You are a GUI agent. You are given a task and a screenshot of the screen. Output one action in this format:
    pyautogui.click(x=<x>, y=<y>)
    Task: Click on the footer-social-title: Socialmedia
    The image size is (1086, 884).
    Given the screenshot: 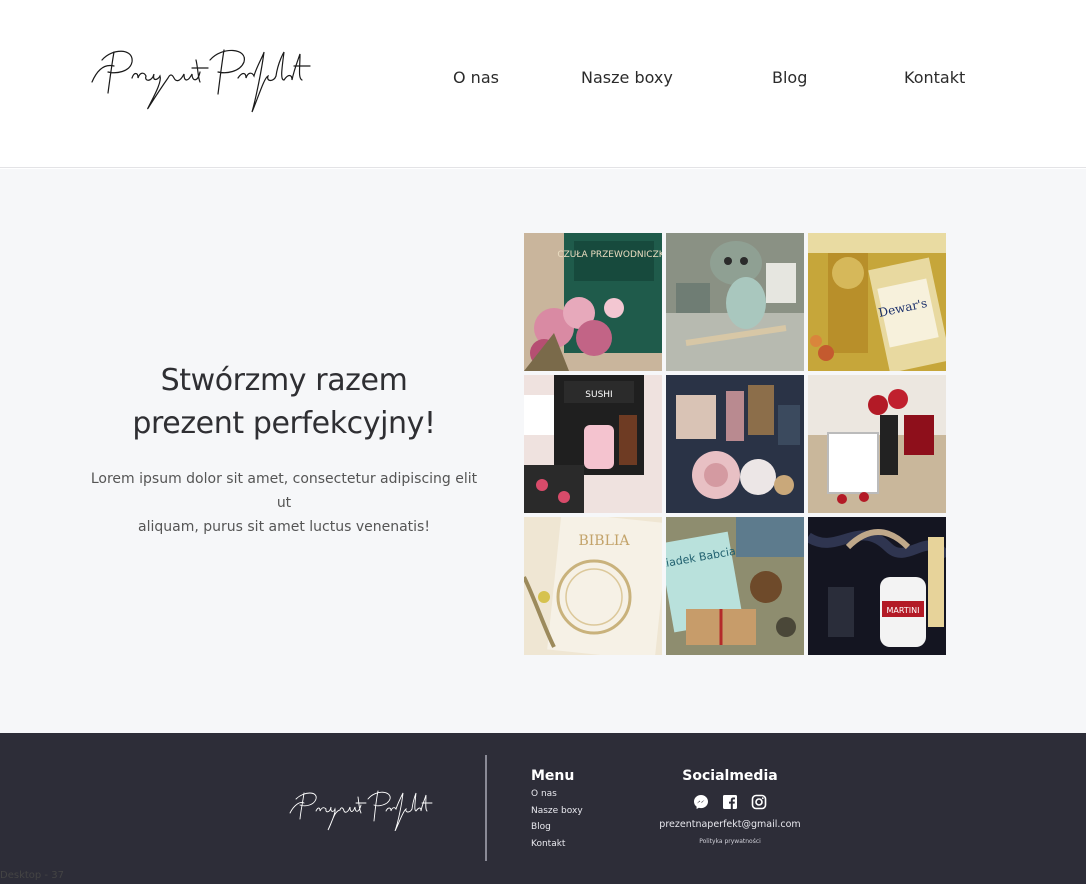 What is the action you would take?
    pyautogui.click(x=730, y=776)
    